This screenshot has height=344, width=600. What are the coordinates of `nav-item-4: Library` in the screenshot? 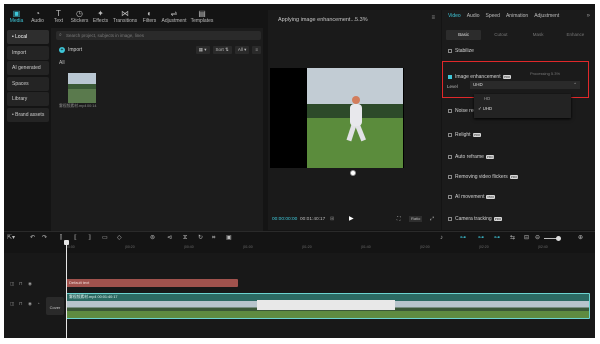 It's located at (28, 99).